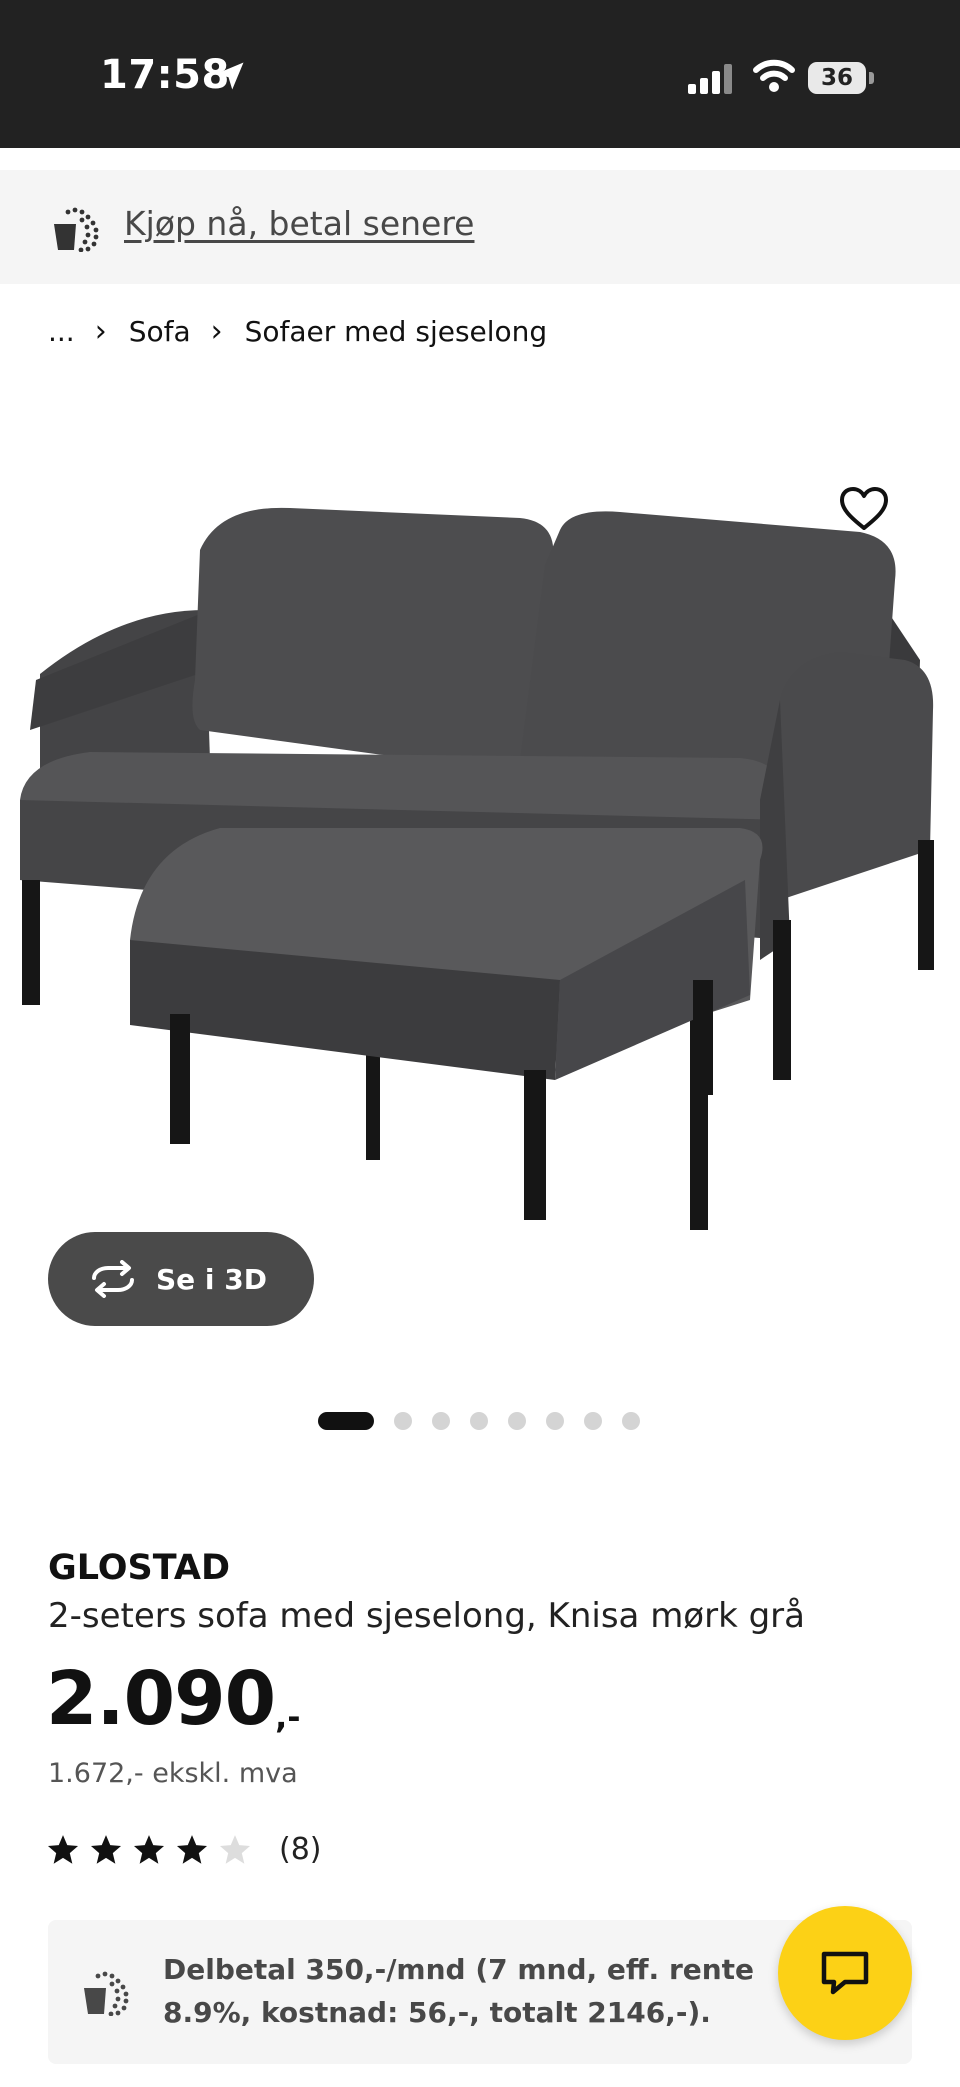 This screenshot has width=960, height=2087. What do you see at coordinates (288, 1717) in the screenshot?
I see `price-suffix: ,-` at bounding box center [288, 1717].